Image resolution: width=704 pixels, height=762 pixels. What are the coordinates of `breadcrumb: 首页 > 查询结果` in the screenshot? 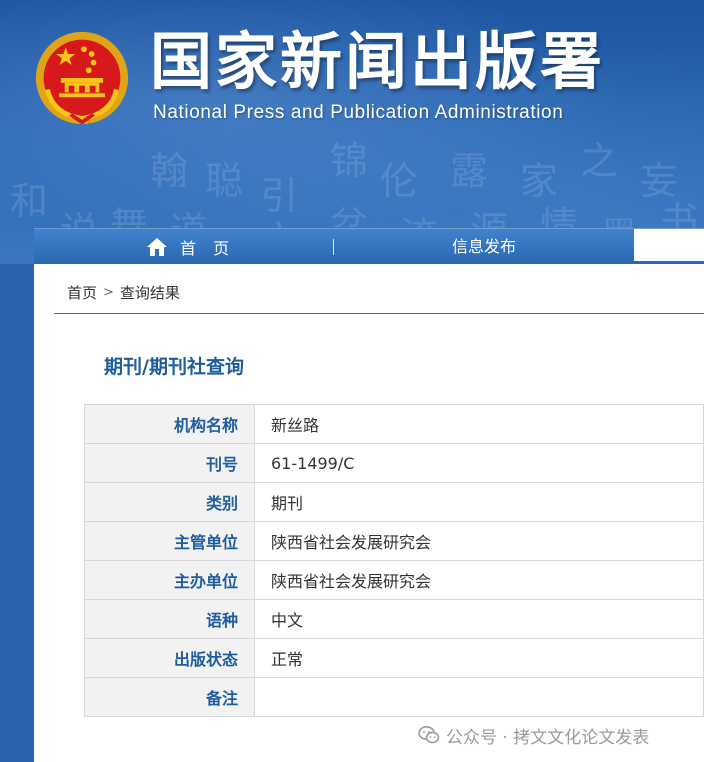 It's located at (123, 292).